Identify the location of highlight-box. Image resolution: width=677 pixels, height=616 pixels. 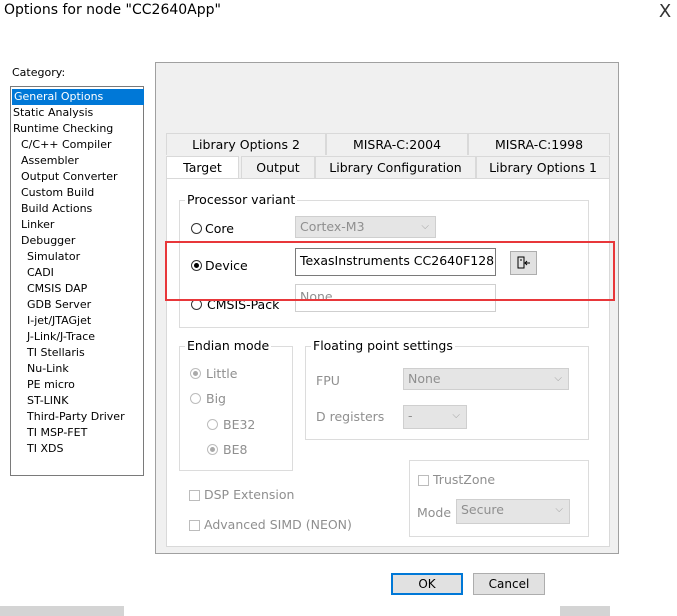
(390, 271).